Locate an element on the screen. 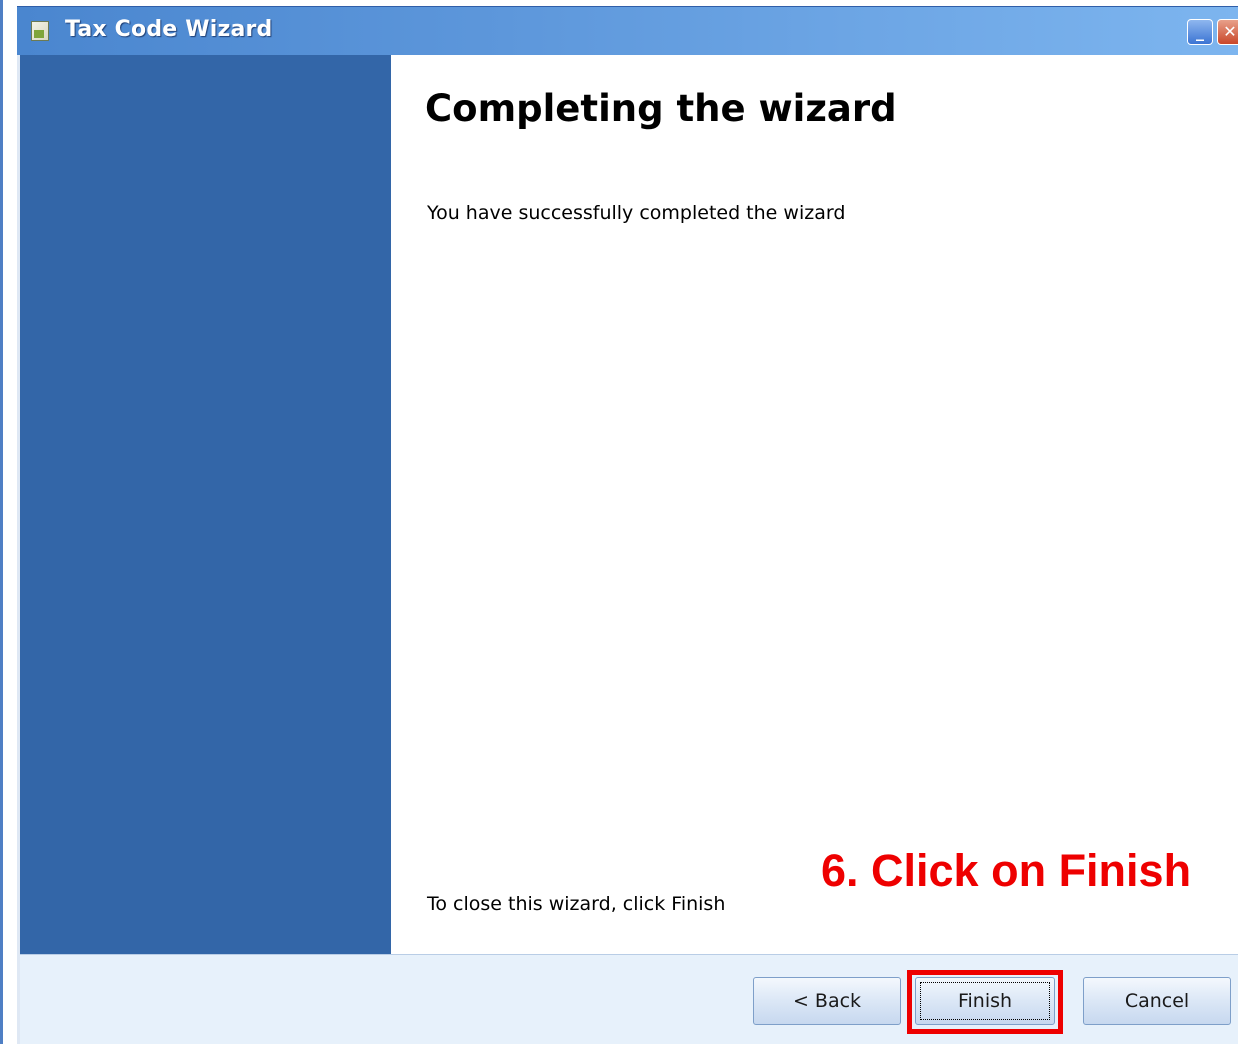  cancel-button: Cancel is located at coordinates (1157, 1001).